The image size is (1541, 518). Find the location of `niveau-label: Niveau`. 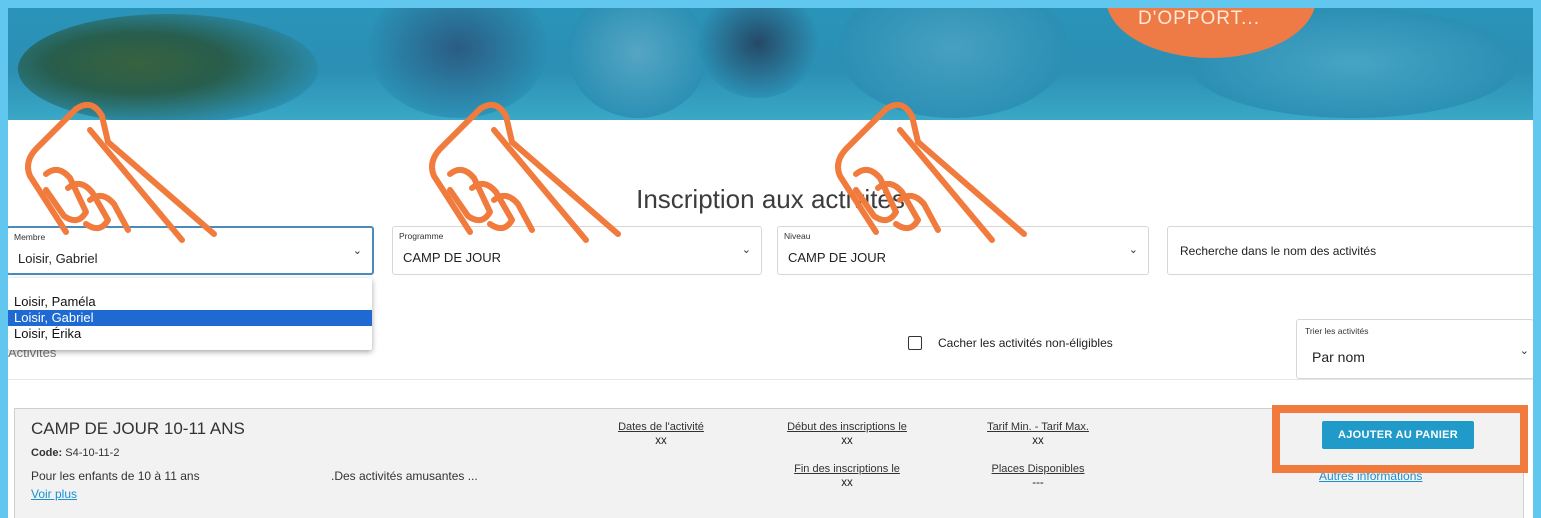

niveau-label: Niveau is located at coordinates (797, 236).